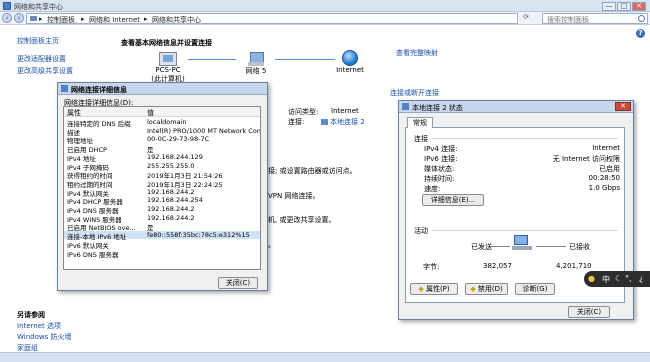  I want to click on moon-icon: ☾, so click(618, 278).